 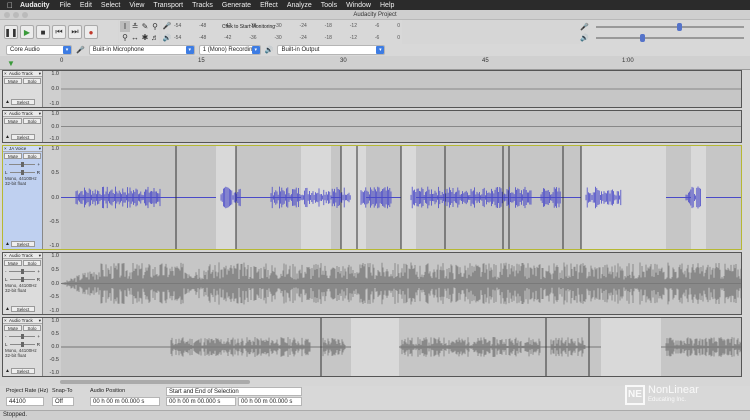 I want to click on record-volume-slider, so click(x=670, y=26).